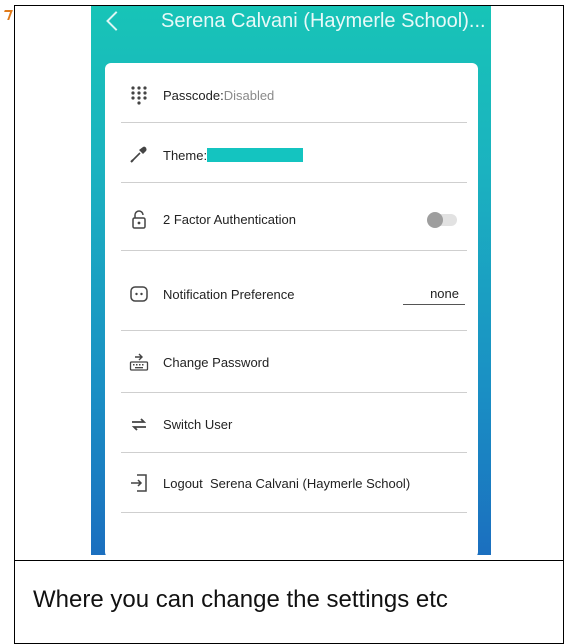  Describe the element at coordinates (294, 423) in the screenshot. I see `switch-user-row: Switch User` at that location.